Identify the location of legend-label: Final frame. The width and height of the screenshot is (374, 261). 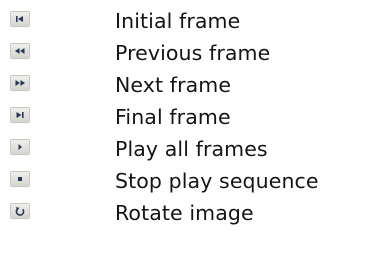
(173, 117).